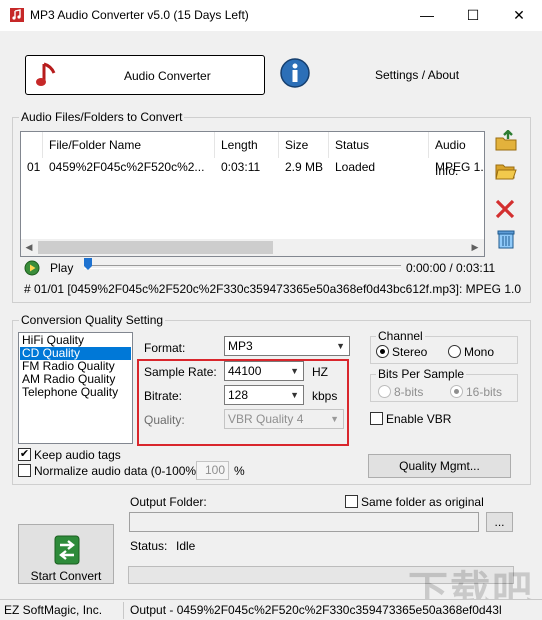  I want to click on start-convert-button: Start Convert, so click(66, 554).